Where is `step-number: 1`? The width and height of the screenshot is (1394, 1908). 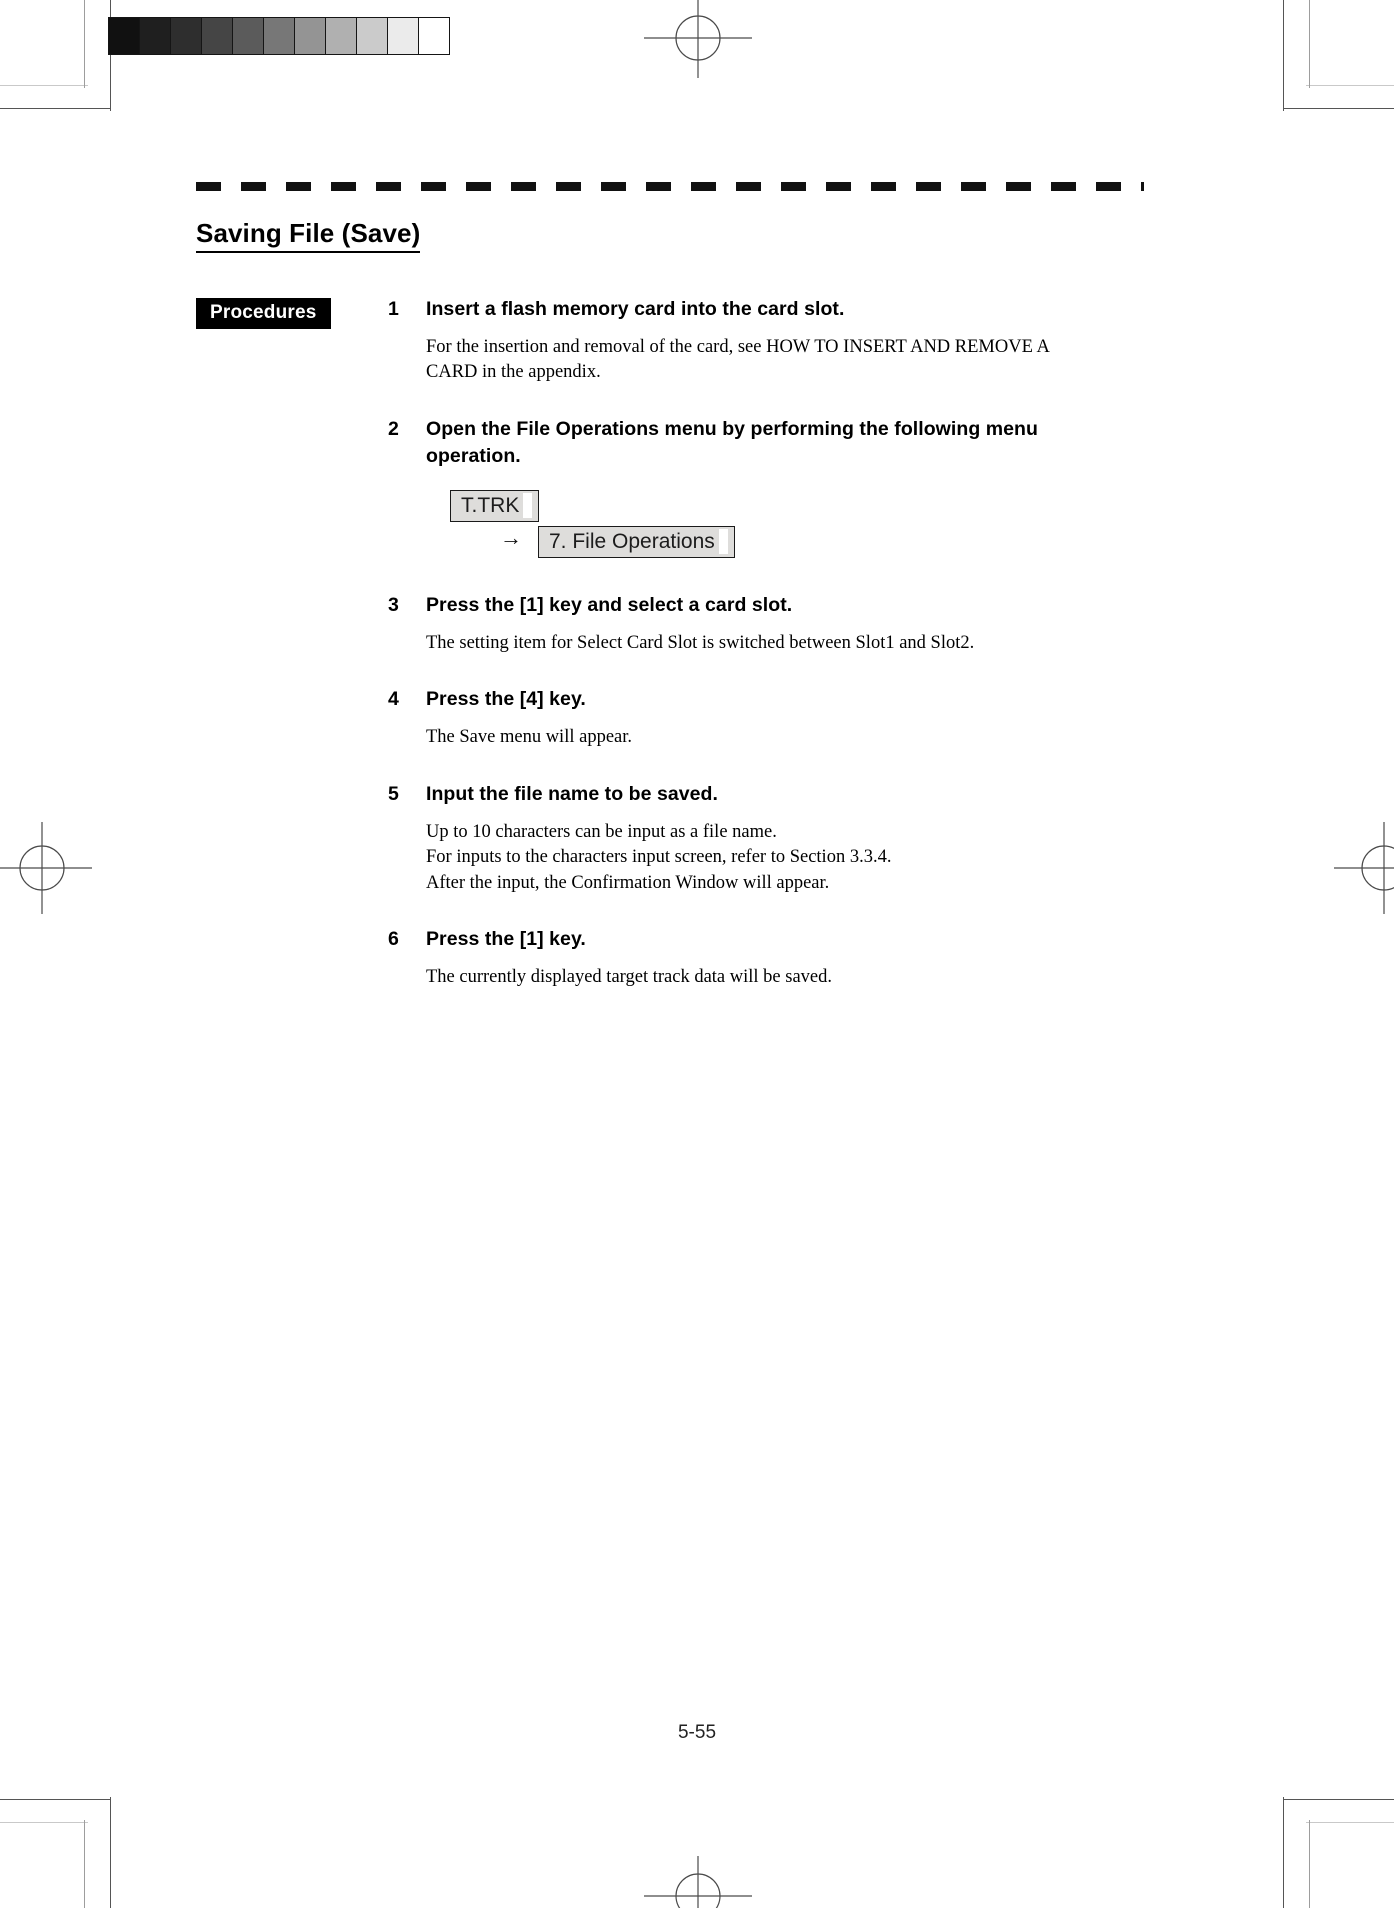
step-number: 1 is located at coordinates (393, 309).